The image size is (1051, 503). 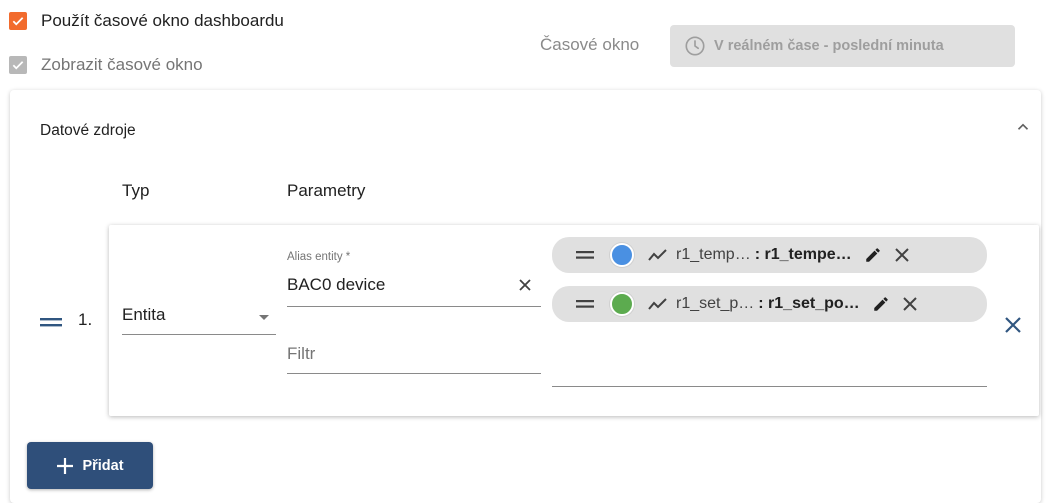 What do you see at coordinates (1013, 327) in the screenshot?
I see `remove-datasource-icon` at bounding box center [1013, 327].